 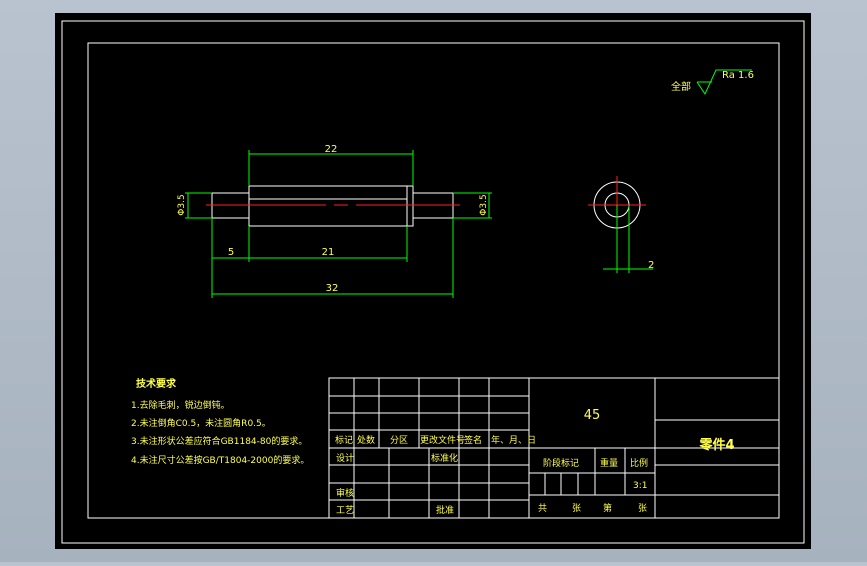 What do you see at coordinates (399, 440) in the screenshot?
I see `header-zone: 分区` at bounding box center [399, 440].